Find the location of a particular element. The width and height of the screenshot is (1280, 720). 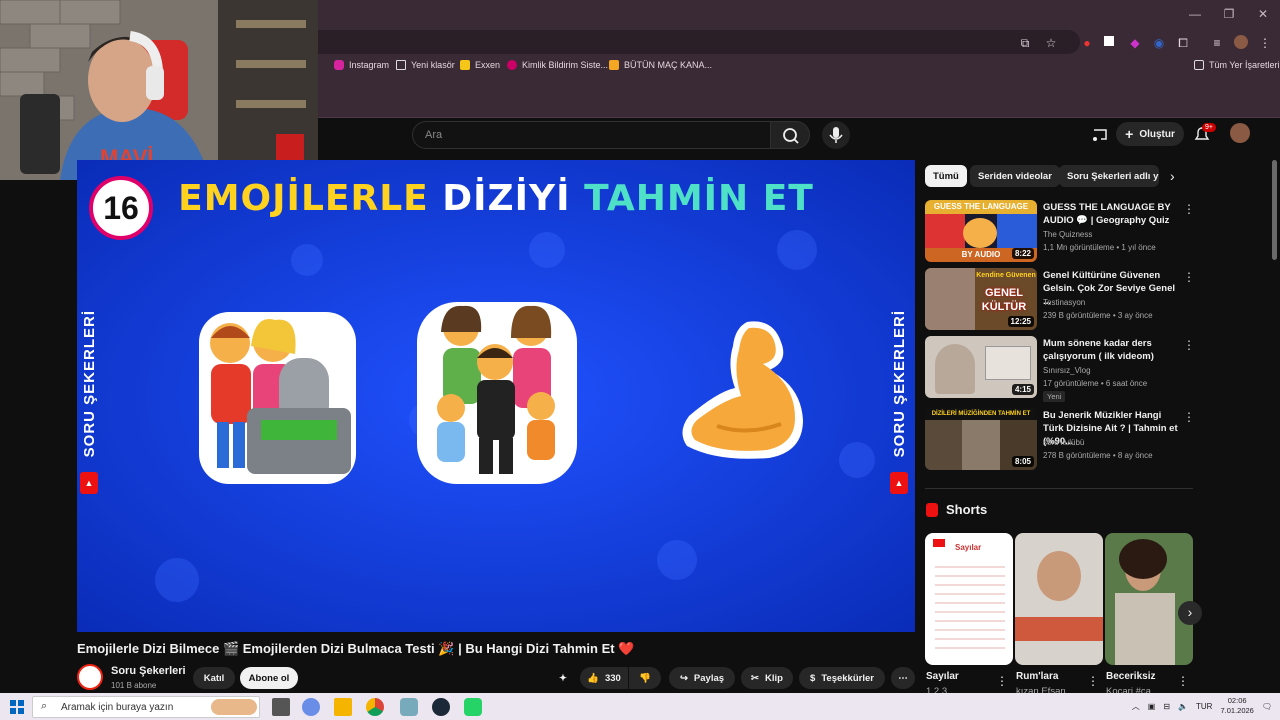

taskbar-search: ⌕ Aramak için buraya yazın is located at coordinates (146, 707).